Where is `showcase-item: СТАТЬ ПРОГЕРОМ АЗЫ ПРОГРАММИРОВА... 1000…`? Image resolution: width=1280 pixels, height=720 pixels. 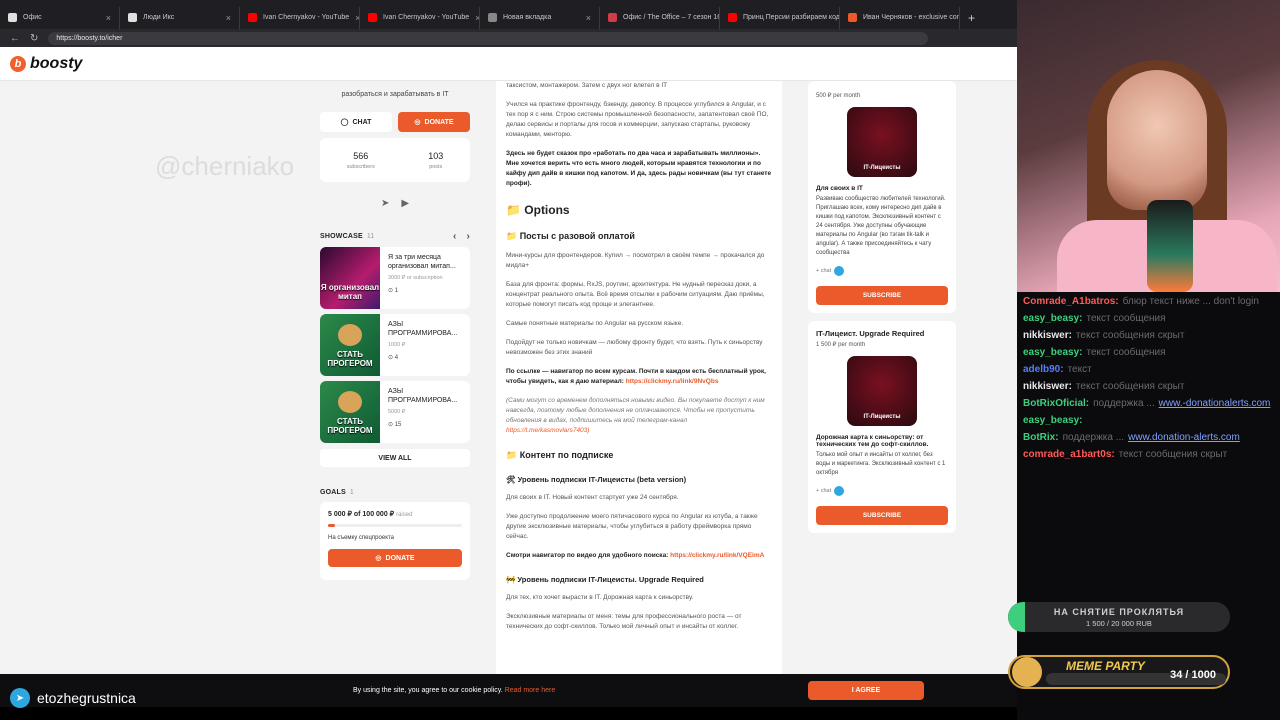
showcase-item: СТАТЬ ПРОГЕРОМ АЗЫ ПРОГРАММИРОВА... 1000… is located at coordinates (395, 345).